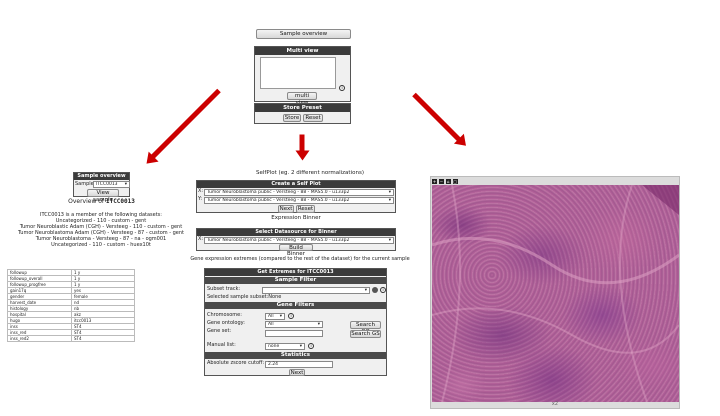 The height and width of the screenshot is (416, 720). Describe the element at coordinates (296, 184) in the screenshot. I see `create-selfplot-title: Create a Self Plot` at that location.